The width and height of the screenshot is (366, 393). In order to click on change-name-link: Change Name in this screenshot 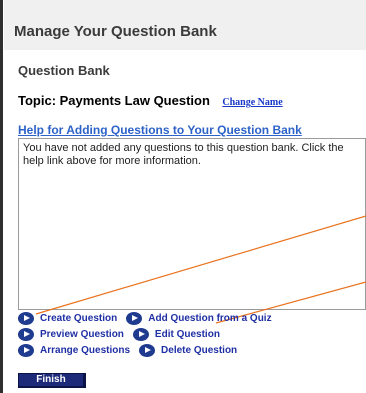, I will do `click(252, 102)`.